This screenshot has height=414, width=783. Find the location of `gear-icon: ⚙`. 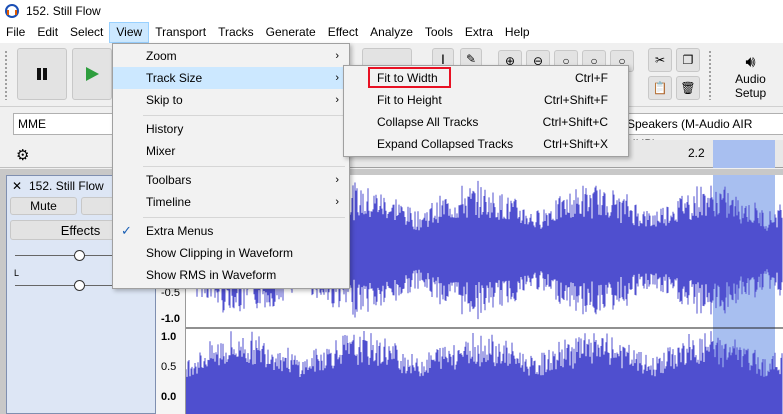

gear-icon: ⚙ is located at coordinates (22, 155).